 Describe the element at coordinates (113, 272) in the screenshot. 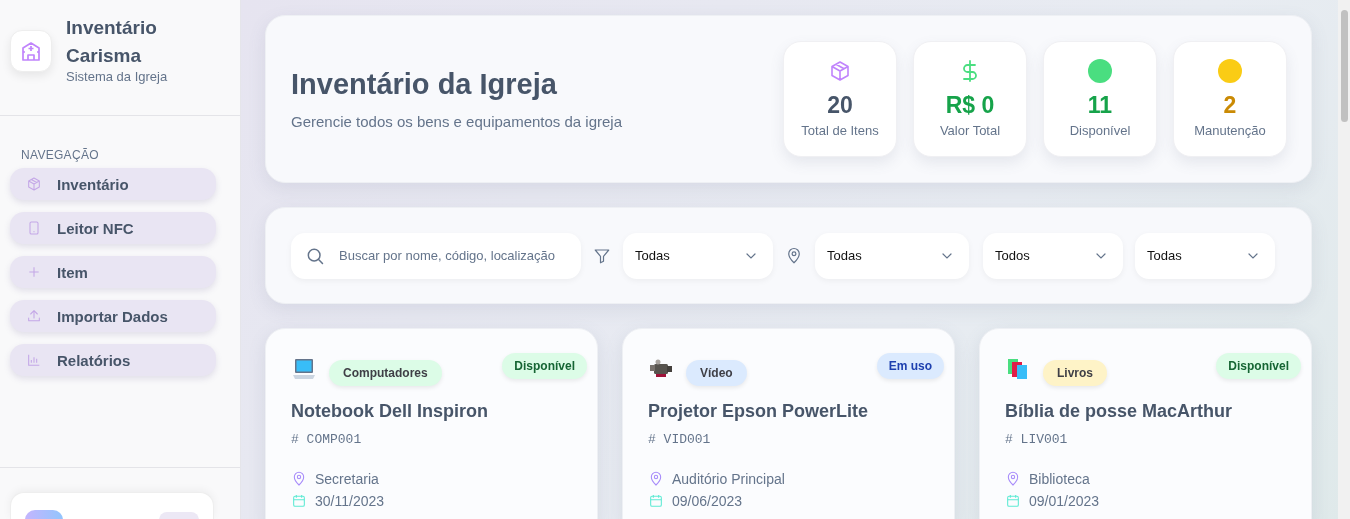

I see `nav-item: Item` at that location.